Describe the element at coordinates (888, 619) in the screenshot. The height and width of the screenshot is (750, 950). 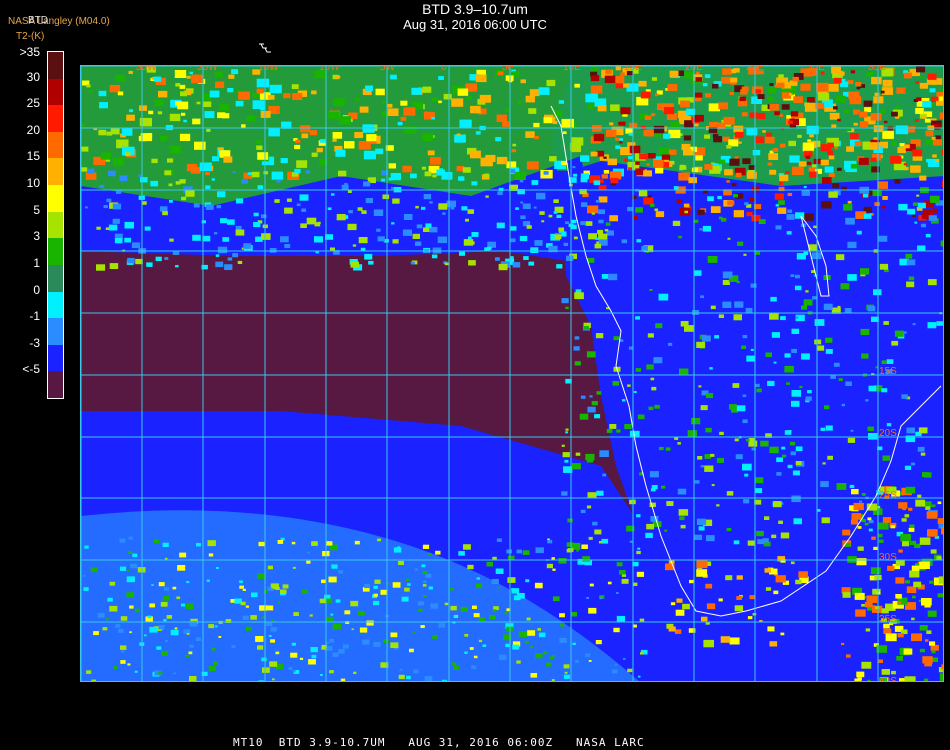
I see `lat-label: 35S` at that location.